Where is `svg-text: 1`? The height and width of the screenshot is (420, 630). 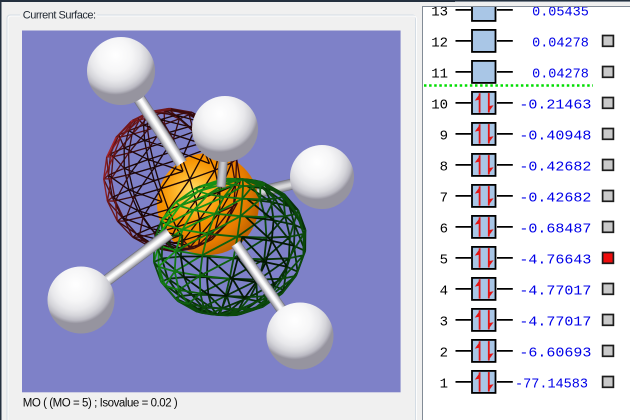
svg-text: 1 is located at coordinates (444, 384).